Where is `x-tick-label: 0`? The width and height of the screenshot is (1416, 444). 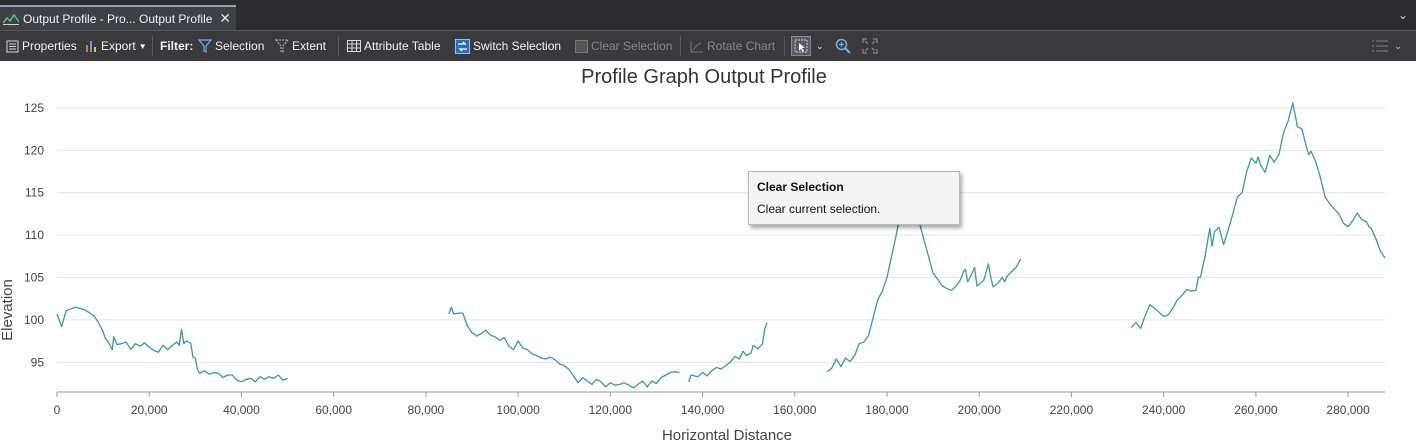 x-tick-label: 0 is located at coordinates (57, 410).